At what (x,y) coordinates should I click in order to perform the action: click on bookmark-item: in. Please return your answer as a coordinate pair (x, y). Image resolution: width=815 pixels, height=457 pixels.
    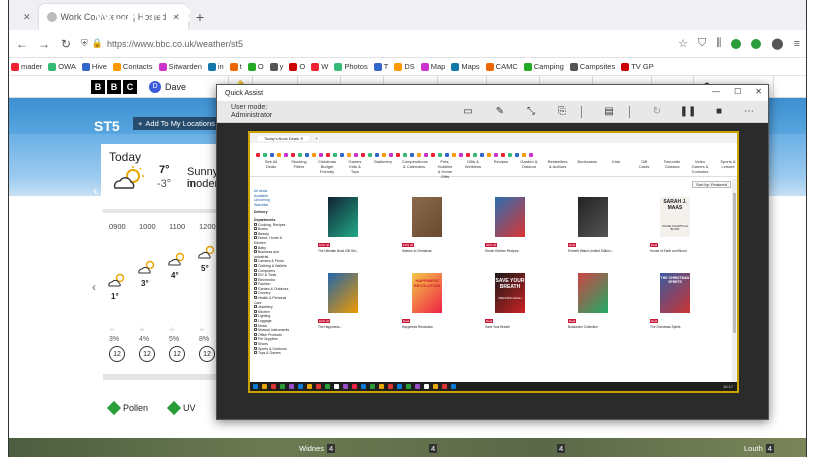
    Looking at the image, I should click on (215, 66).